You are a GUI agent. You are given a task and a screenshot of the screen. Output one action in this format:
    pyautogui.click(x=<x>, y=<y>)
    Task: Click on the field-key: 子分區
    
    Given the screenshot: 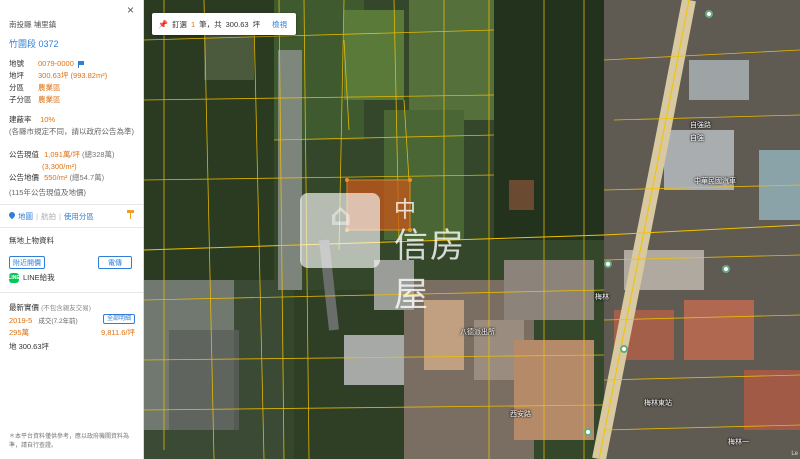 What is the action you would take?
    pyautogui.click(x=20, y=99)
    